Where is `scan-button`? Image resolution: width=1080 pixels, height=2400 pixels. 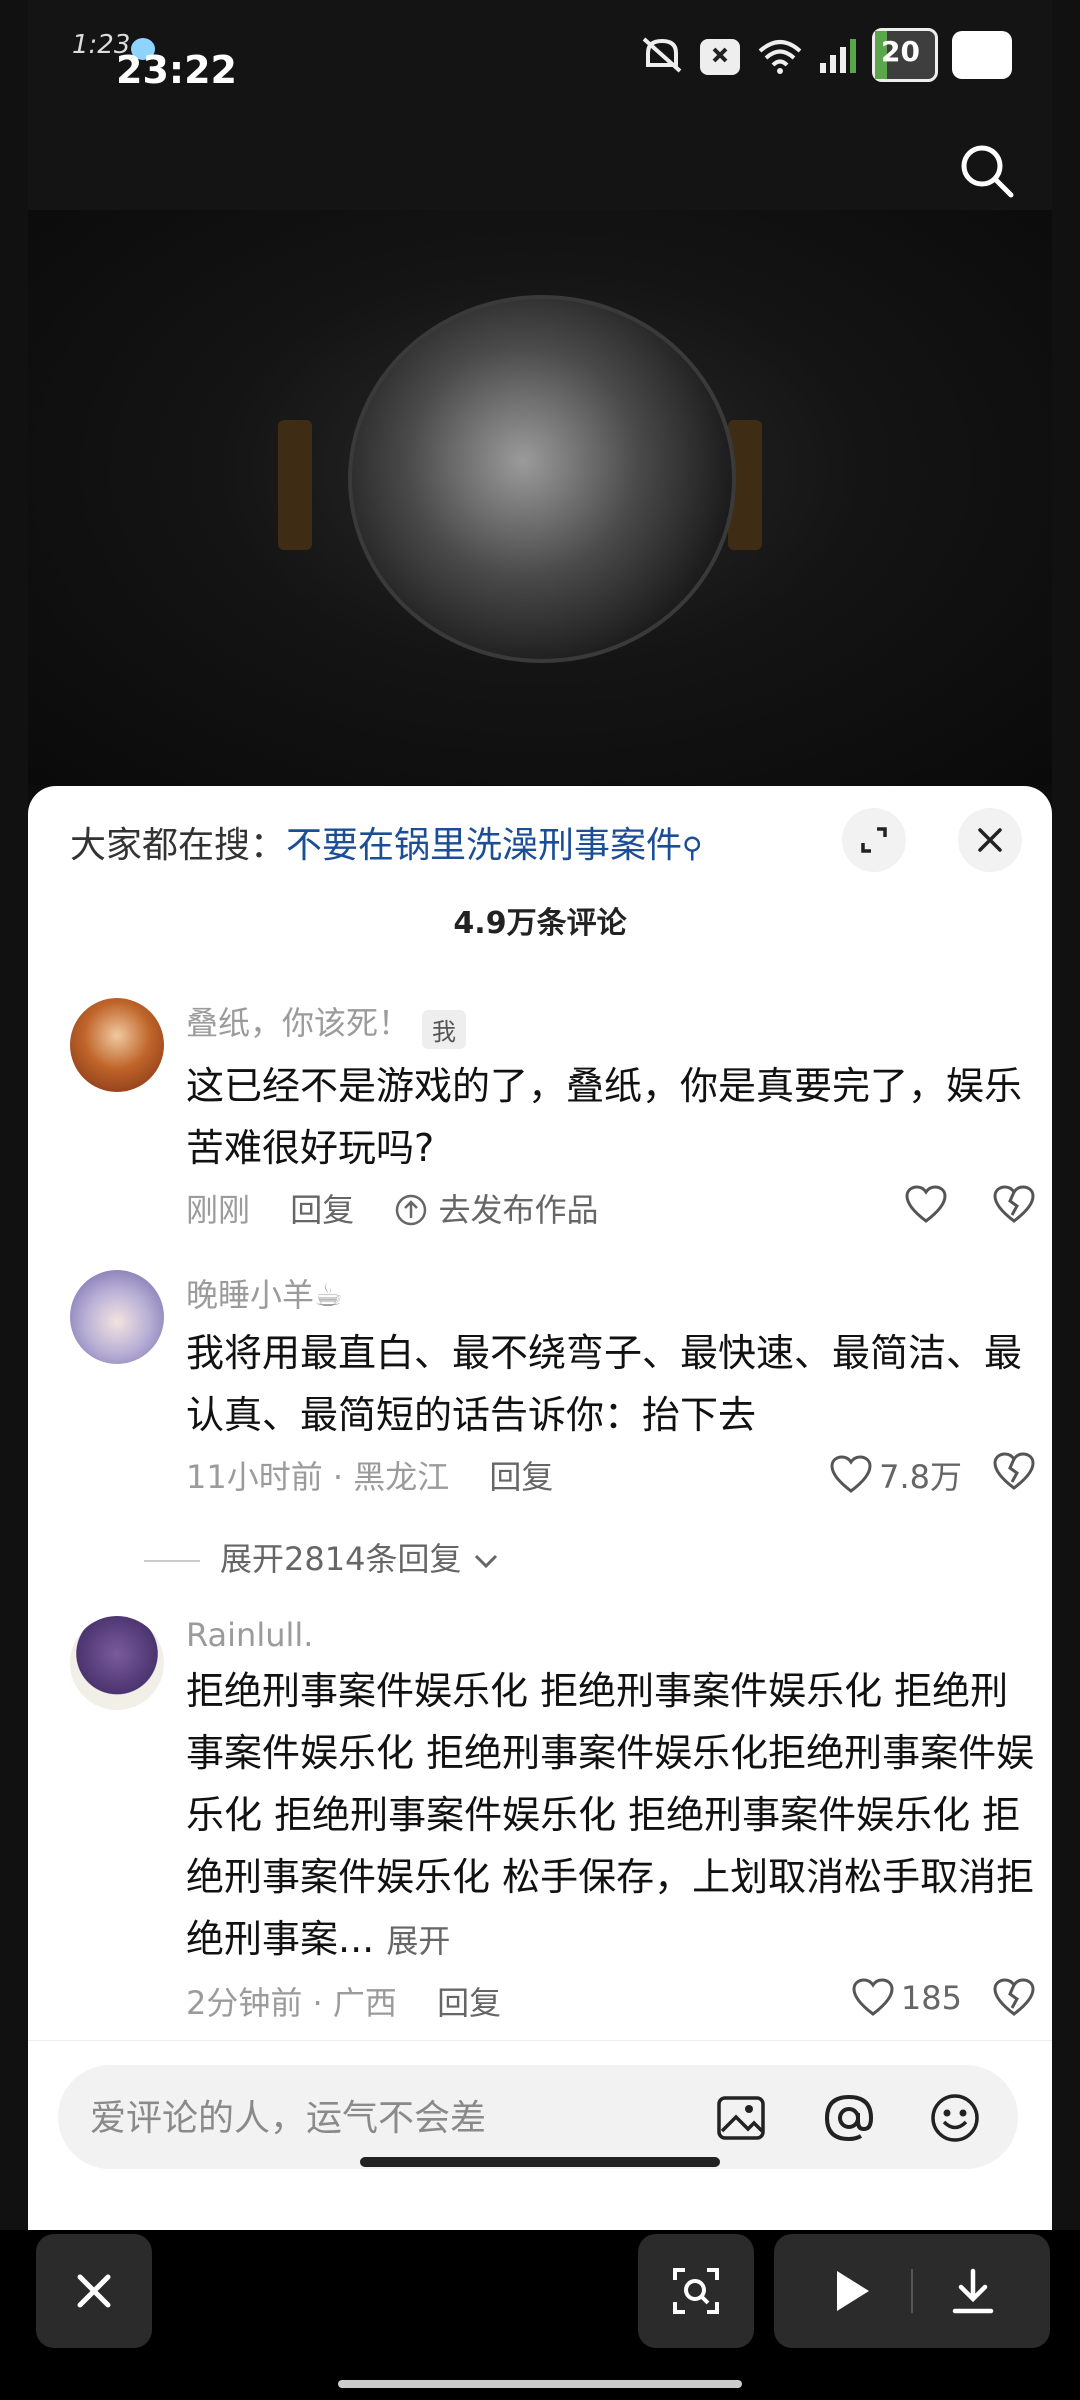
scan-button is located at coordinates (696, 2291).